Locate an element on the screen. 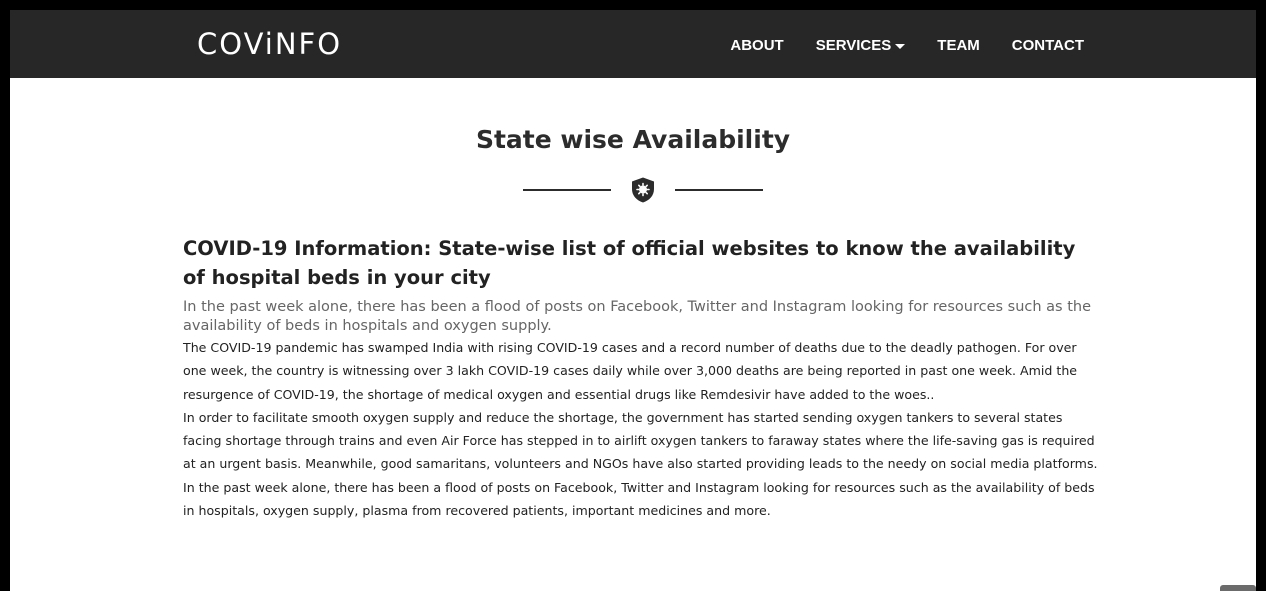 The width and height of the screenshot is (1266, 591). nav-item-services: SERVICES is located at coordinates (861, 46).